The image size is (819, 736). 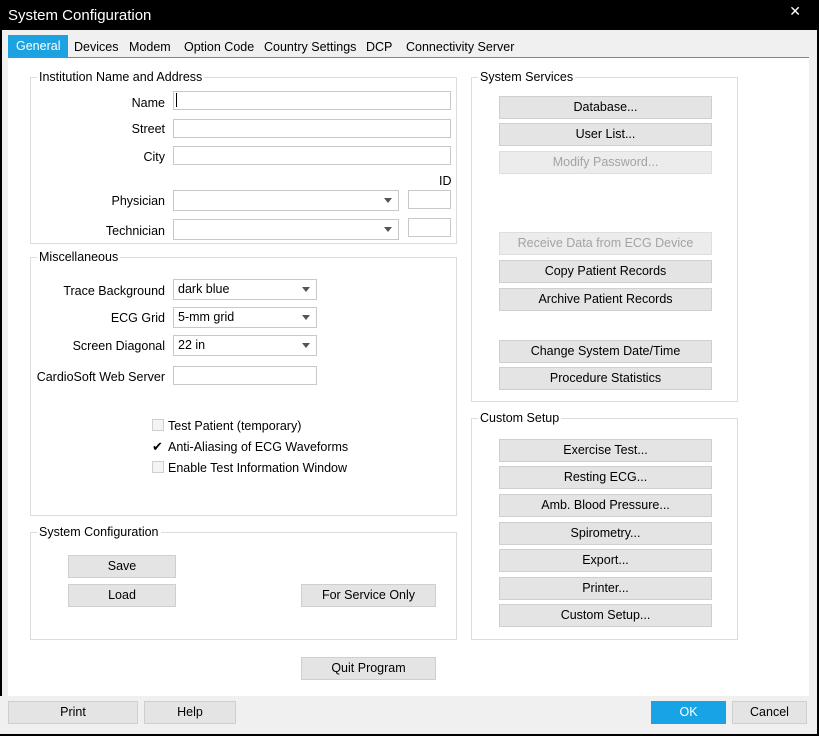 What do you see at coordinates (605, 243) in the screenshot?
I see `receive-data-button: Receive Data from ECG Device` at bounding box center [605, 243].